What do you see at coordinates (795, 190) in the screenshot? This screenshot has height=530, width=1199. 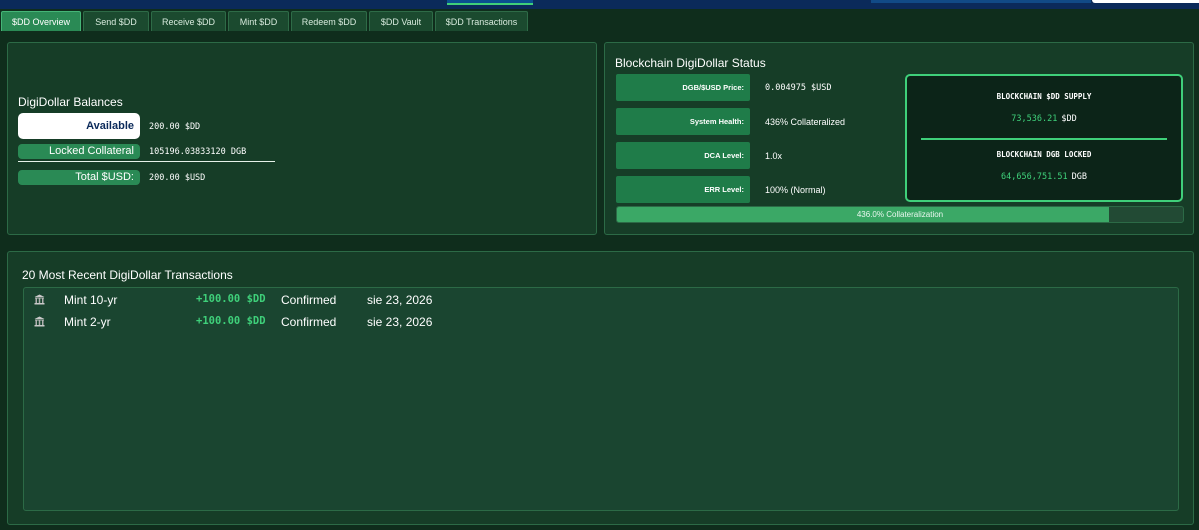 I see `err-level-value: 100% (Normal)` at bounding box center [795, 190].